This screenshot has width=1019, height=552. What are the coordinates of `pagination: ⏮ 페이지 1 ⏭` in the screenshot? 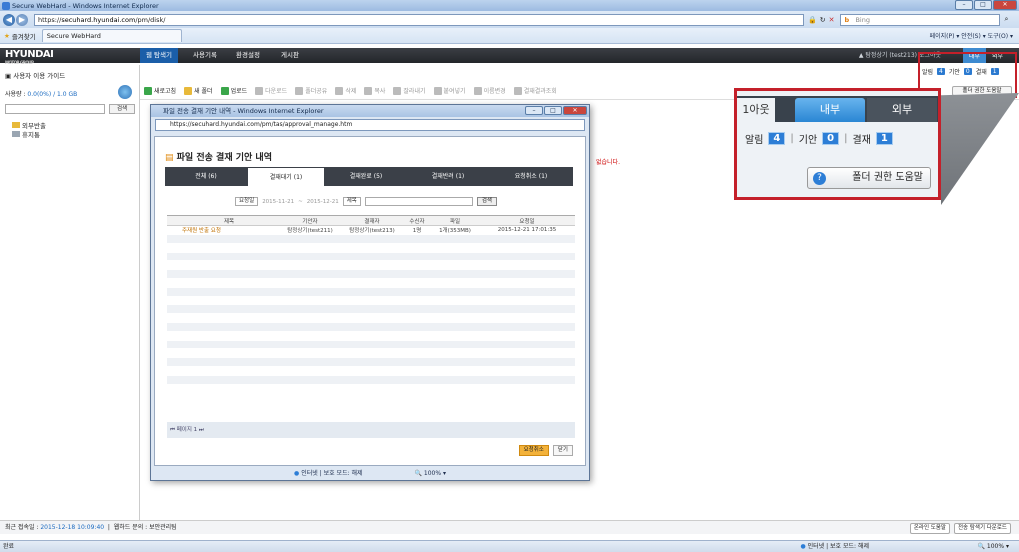 It's located at (371, 430).